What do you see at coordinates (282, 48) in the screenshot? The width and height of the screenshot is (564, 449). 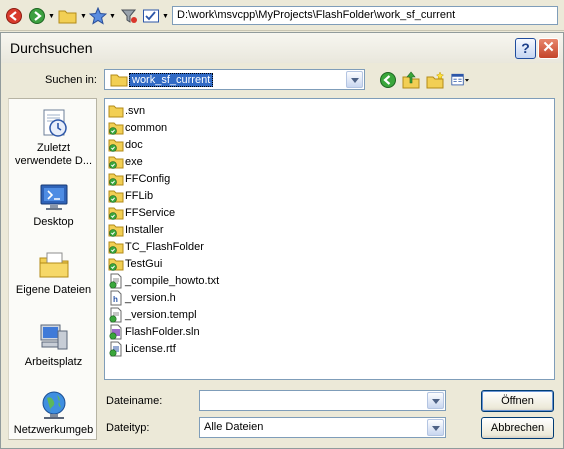 I see `title-bar: Durchsuchen ? ✕` at bounding box center [282, 48].